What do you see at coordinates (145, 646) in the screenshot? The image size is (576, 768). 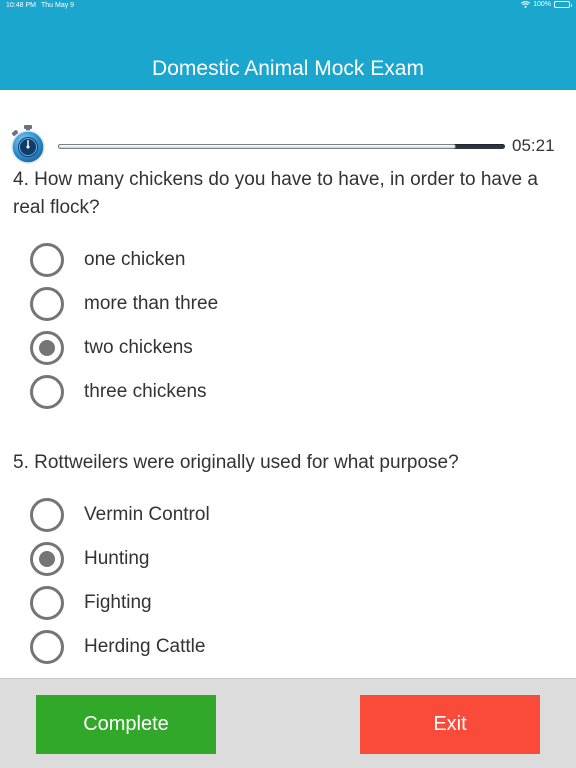 I see `option-label: Herding Cattle` at bounding box center [145, 646].